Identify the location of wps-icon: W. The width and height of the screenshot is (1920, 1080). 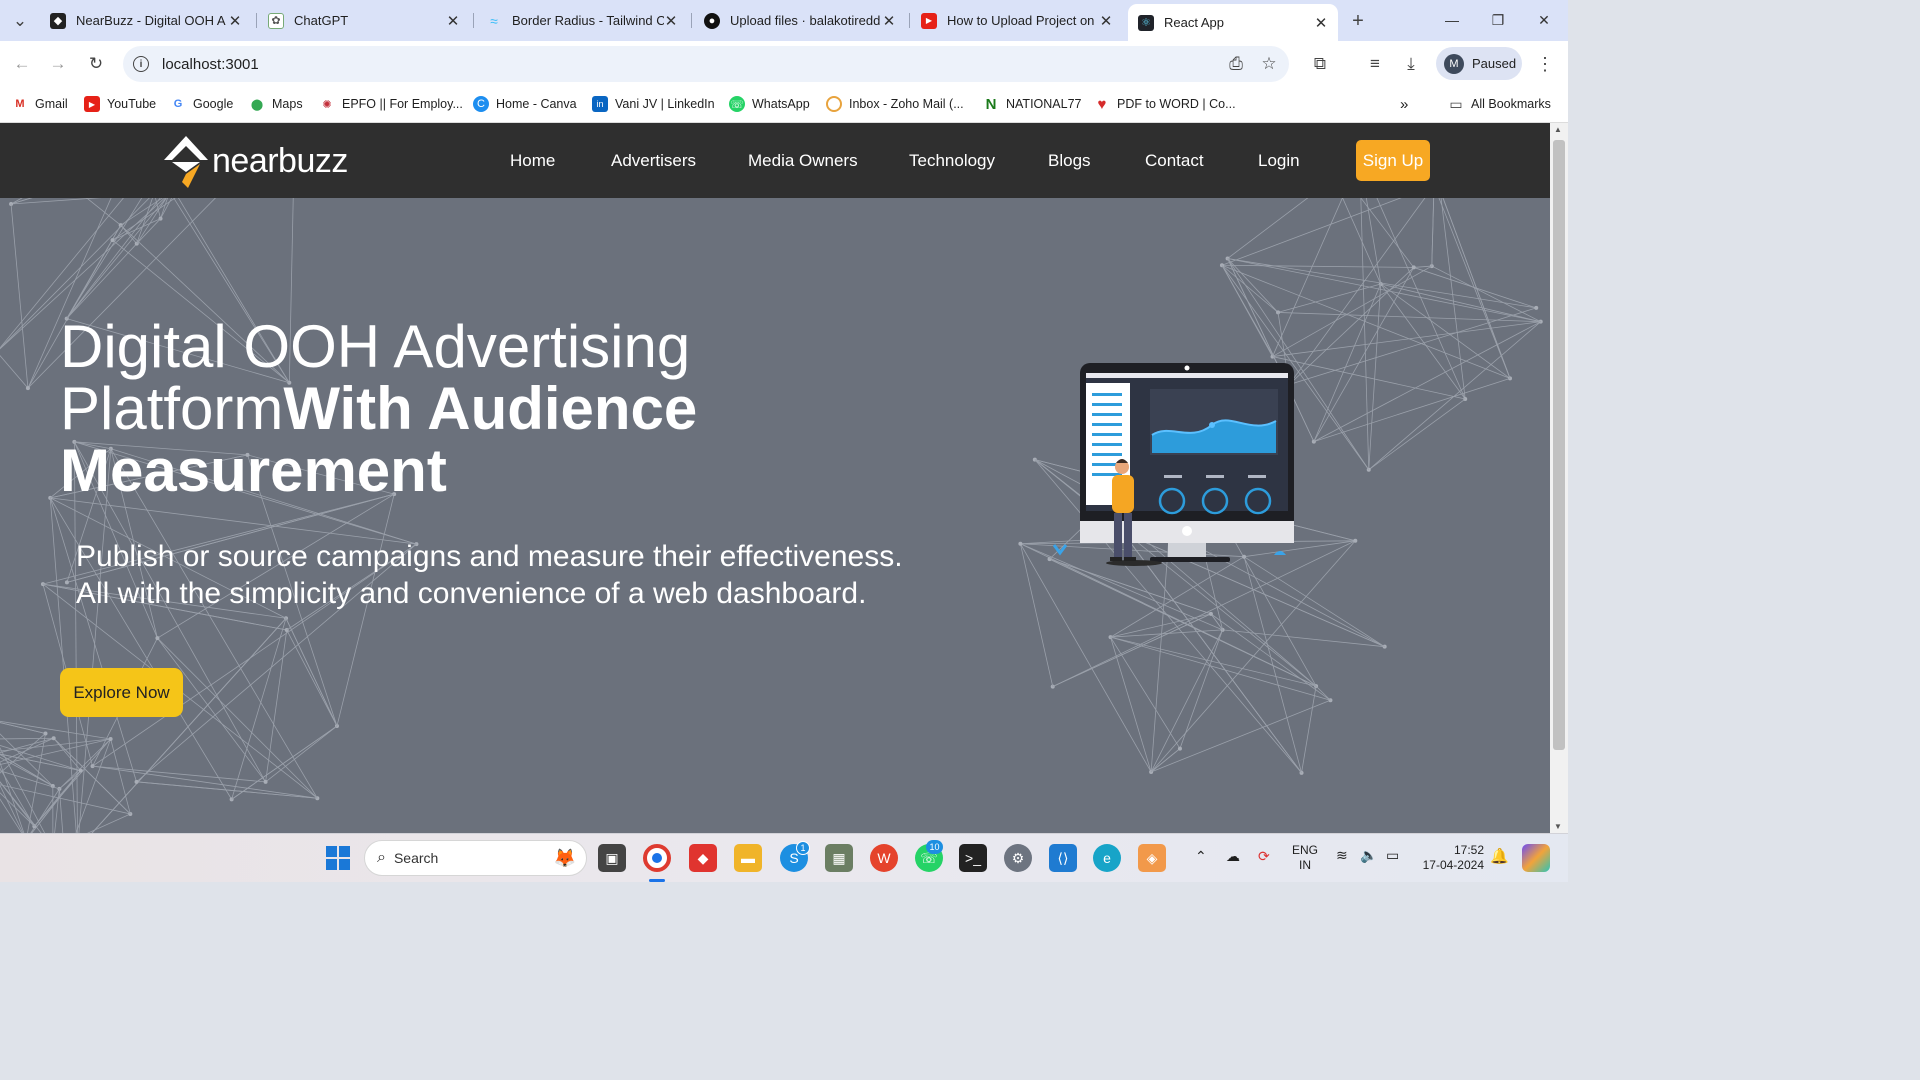
(884, 858).